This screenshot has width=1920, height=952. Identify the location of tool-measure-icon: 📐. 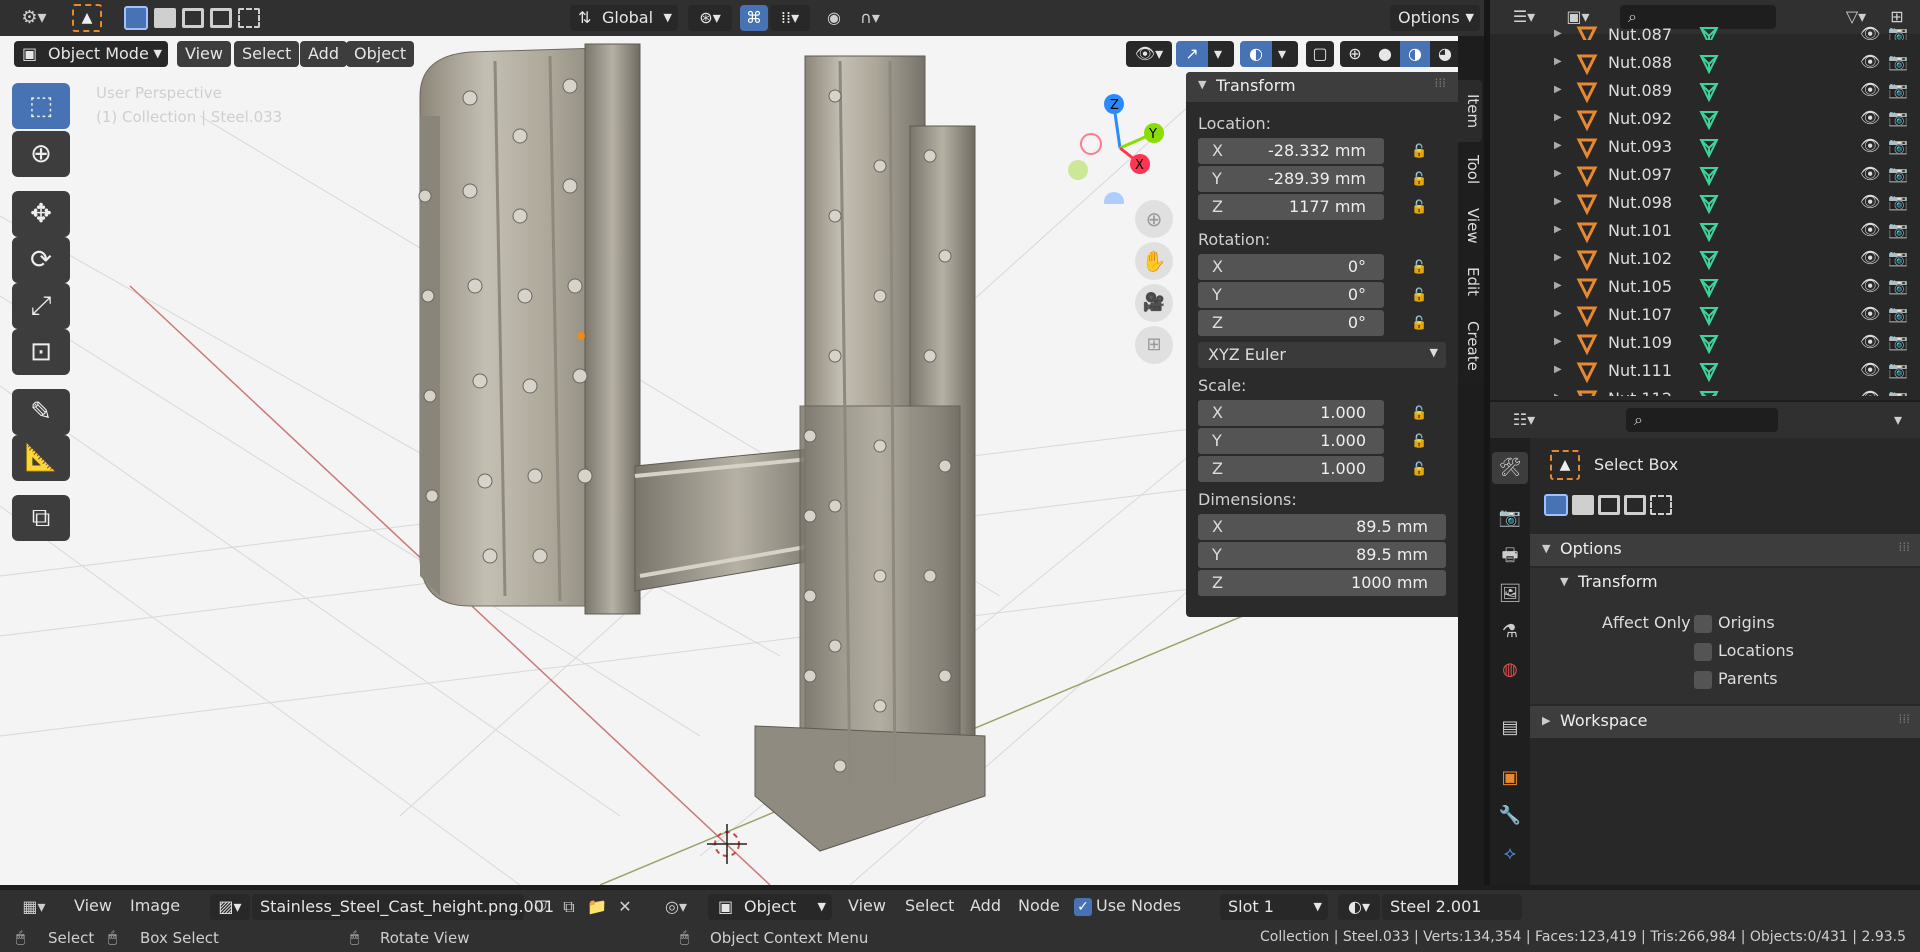
(41, 458).